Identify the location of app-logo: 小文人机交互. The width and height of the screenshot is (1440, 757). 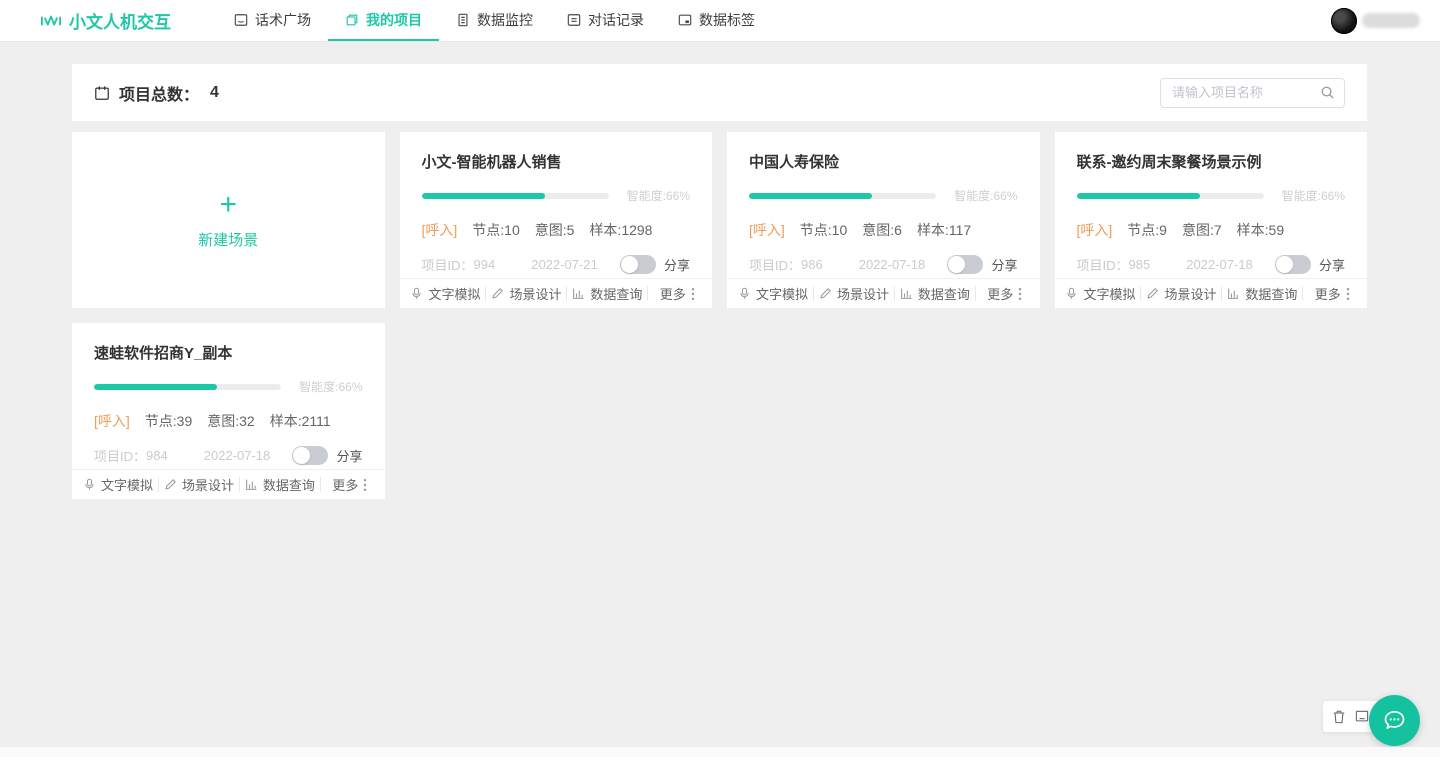
(105, 20).